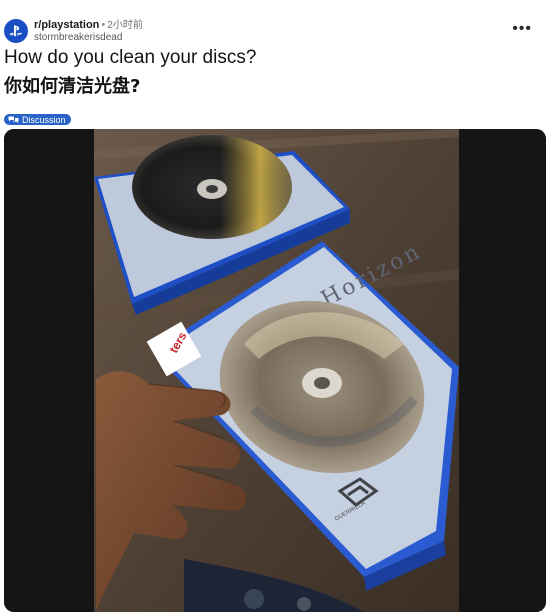 This screenshot has width=550, height=612. Describe the element at coordinates (130, 58) in the screenshot. I see `post-title: How do you clean your discs?` at that location.